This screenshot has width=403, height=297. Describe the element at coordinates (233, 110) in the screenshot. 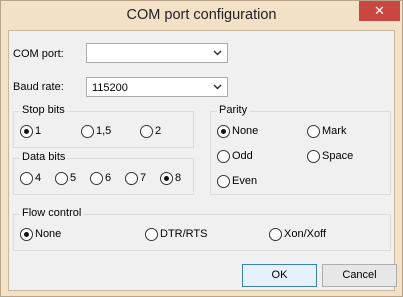

I see `parity-legend: Parity` at that location.